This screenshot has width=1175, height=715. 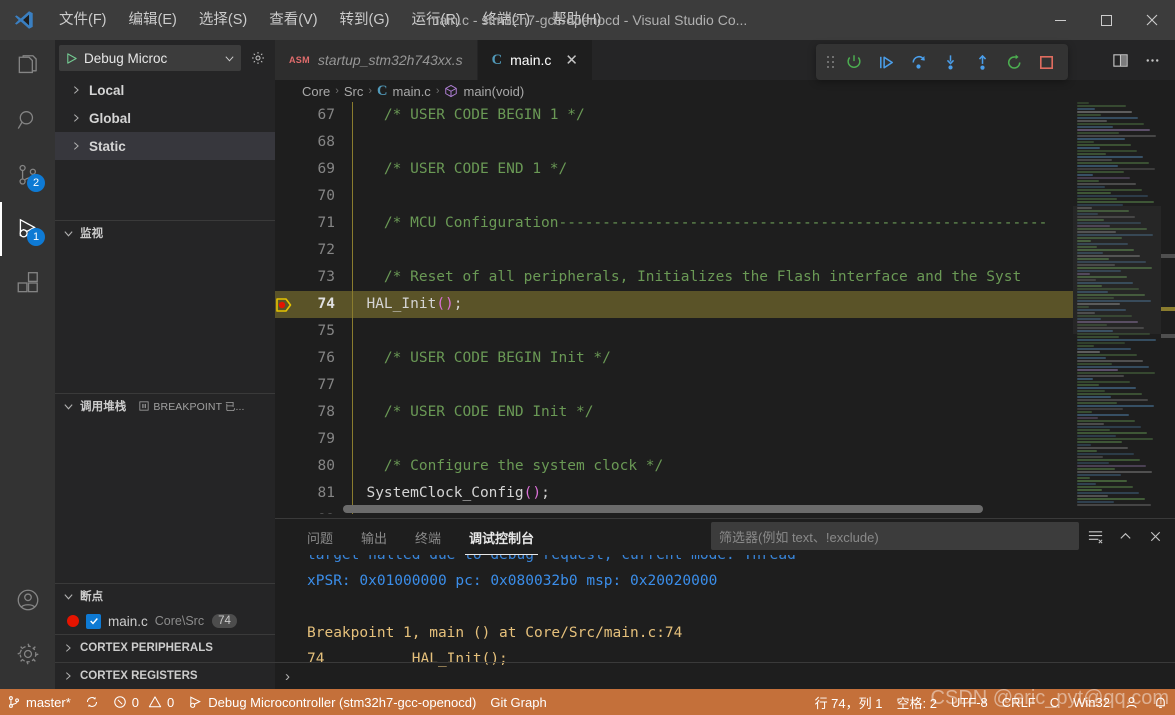 I want to click on debug-console-filter-input: 筛选器(例如 text、!exclude), so click(x=895, y=536).